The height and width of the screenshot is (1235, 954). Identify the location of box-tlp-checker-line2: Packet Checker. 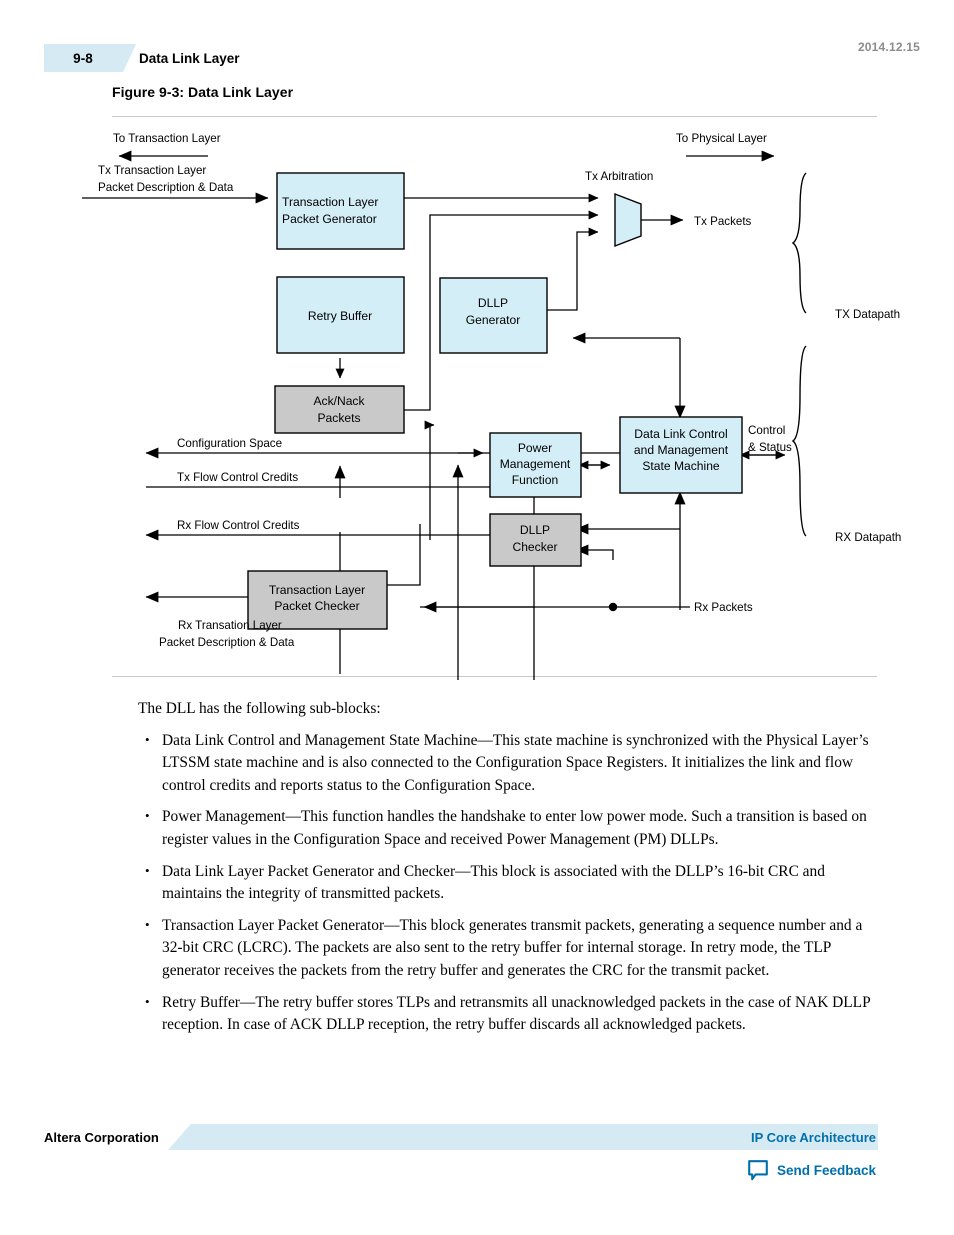
(316, 606).